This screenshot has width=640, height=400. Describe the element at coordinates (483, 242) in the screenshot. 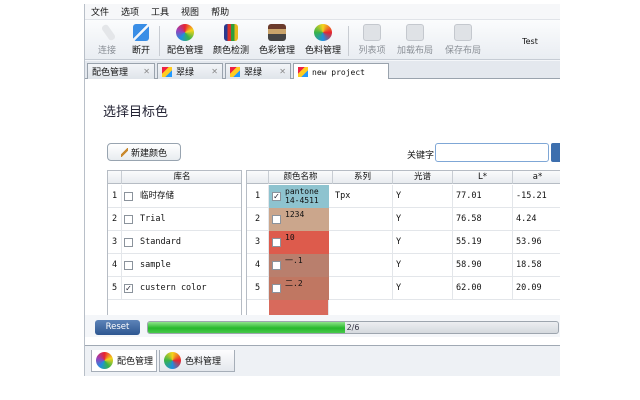

I see `l-star-cell: 55.19` at that location.